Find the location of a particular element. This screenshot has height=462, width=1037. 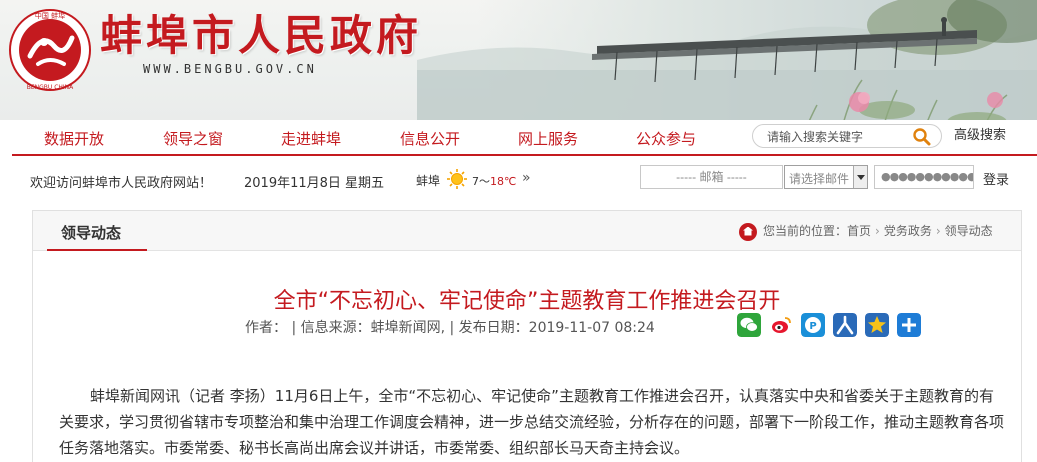

svg-text: P is located at coordinates (812, 326).